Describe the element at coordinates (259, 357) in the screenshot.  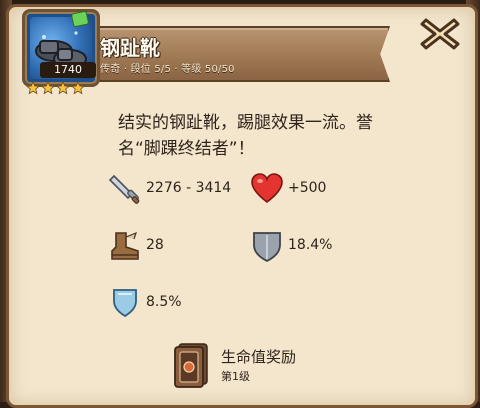
I see `reward-title: 生命值奖励` at that location.